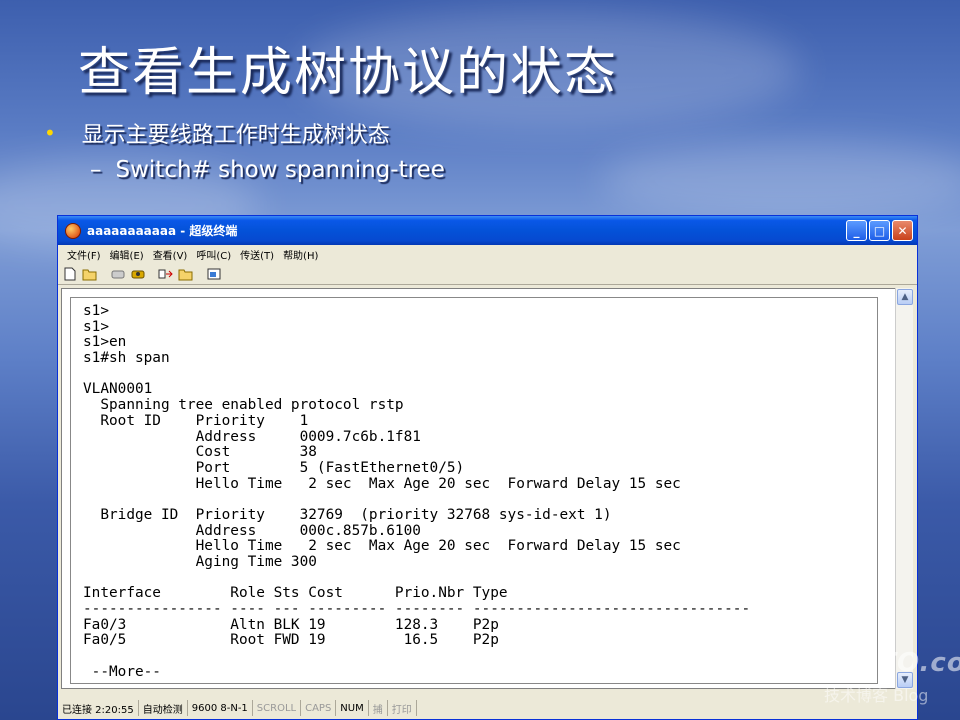  I want to click on menu-edit: 编辑(E), so click(127, 254).